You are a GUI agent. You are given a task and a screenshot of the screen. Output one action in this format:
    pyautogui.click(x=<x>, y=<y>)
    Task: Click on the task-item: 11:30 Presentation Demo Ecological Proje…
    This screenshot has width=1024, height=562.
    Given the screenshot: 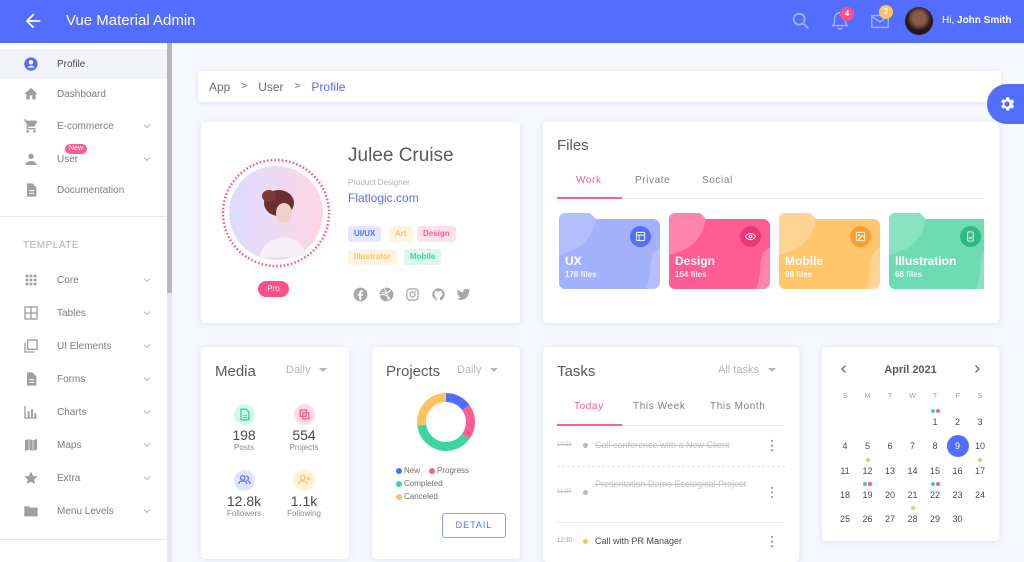 What is the action you would take?
    pyautogui.click(x=671, y=493)
    